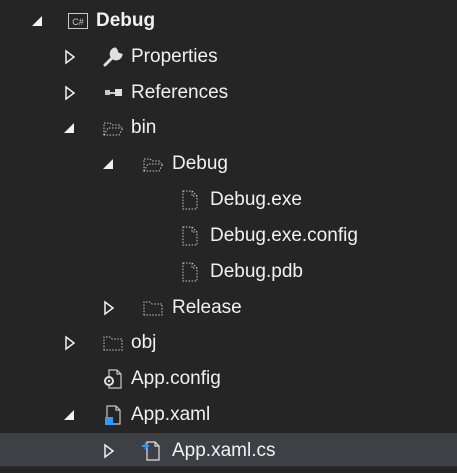  I want to click on references-icon, so click(113, 92).